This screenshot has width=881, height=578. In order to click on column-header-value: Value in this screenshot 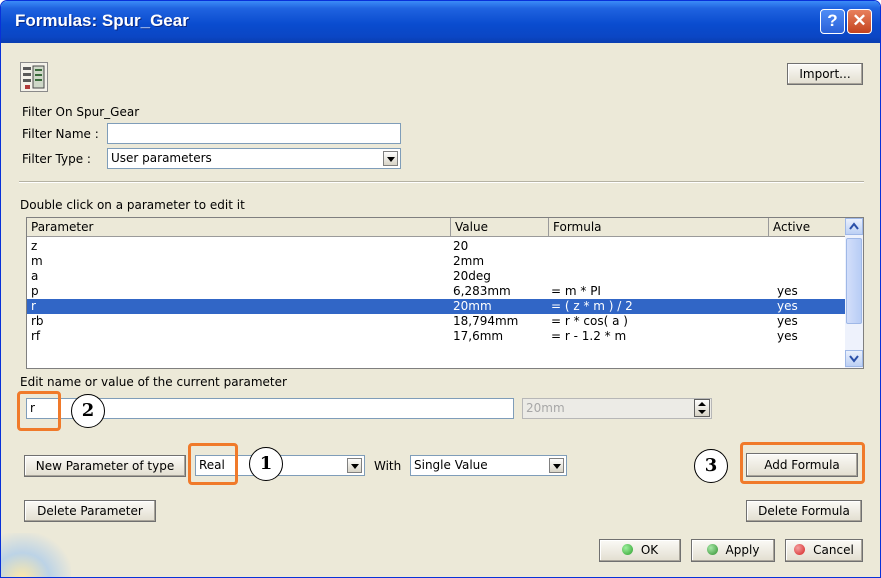, I will do `click(500, 227)`.